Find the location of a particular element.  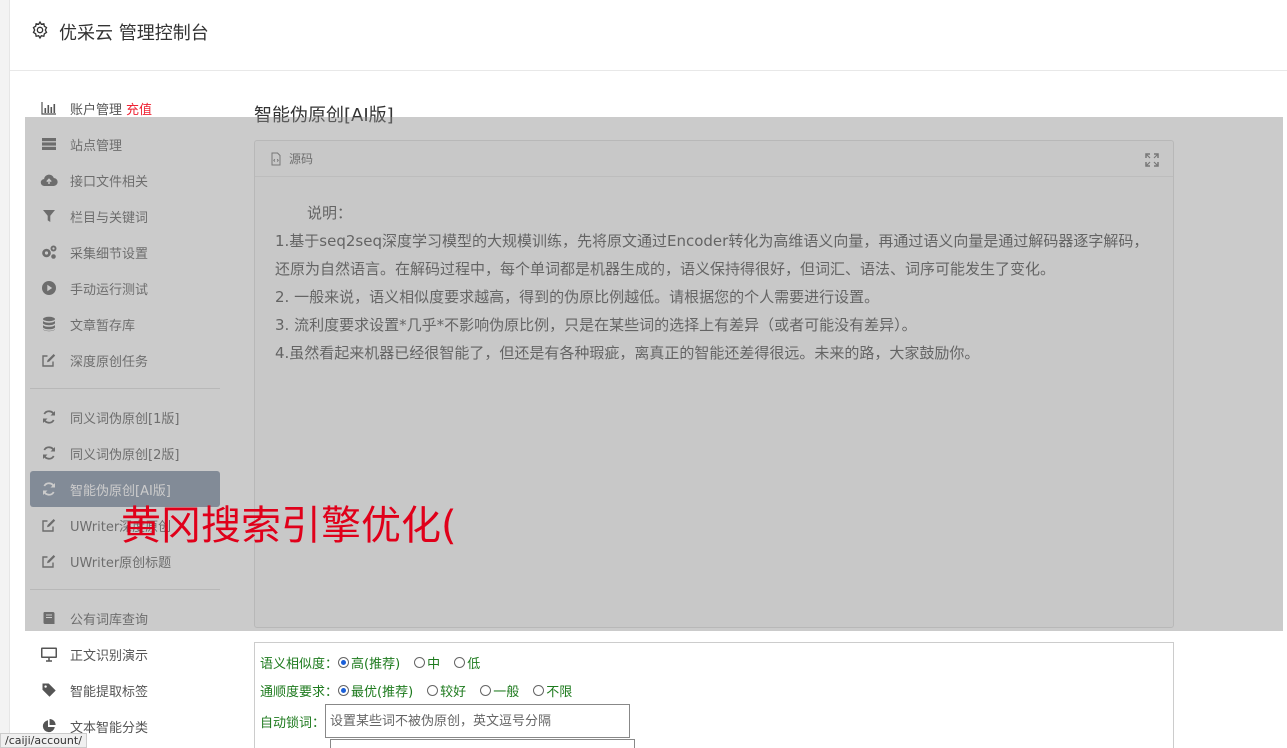

radio-label: 最优(推荐) is located at coordinates (382, 692).